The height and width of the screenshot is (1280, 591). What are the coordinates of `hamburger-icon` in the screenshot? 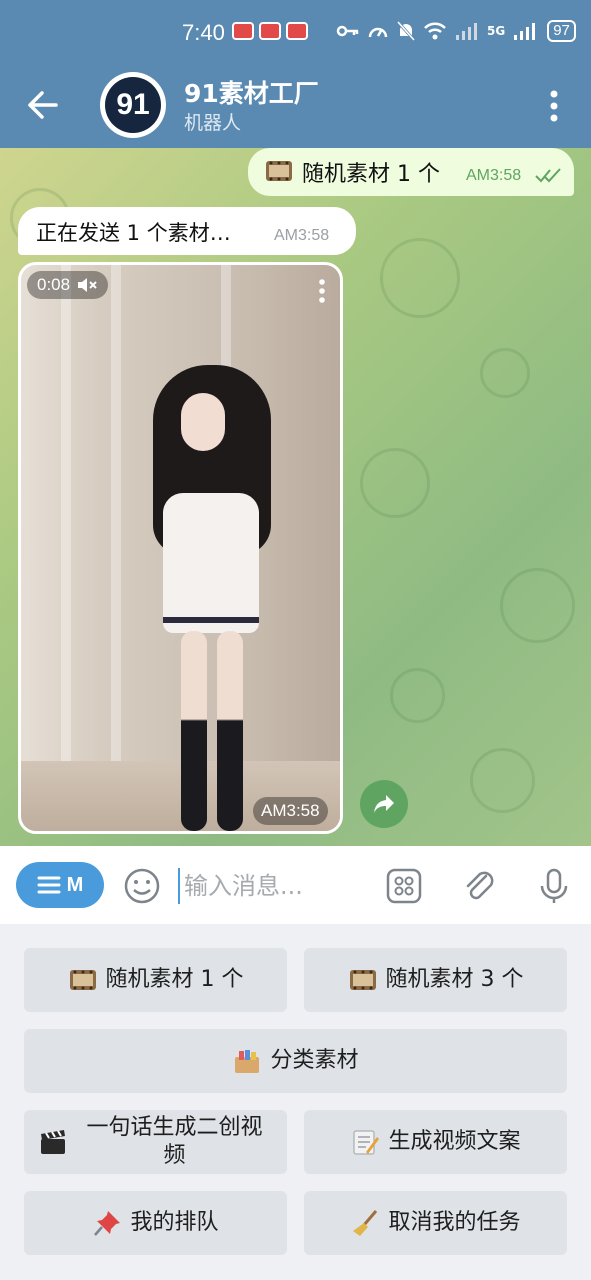 It's located at (49, 885).